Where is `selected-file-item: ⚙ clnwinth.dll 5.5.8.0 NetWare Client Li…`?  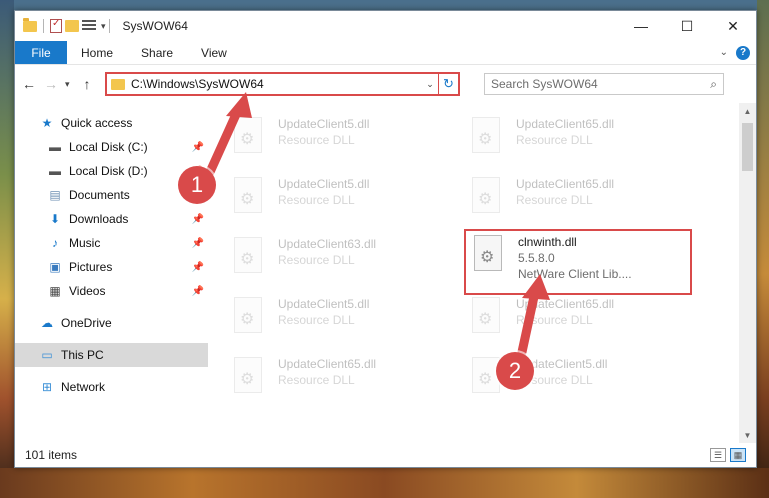
selected-file-item: ⚙ clnwinth.dll 5.5.8.0 NetWare Client Li… is located at coordinates (578, 262).